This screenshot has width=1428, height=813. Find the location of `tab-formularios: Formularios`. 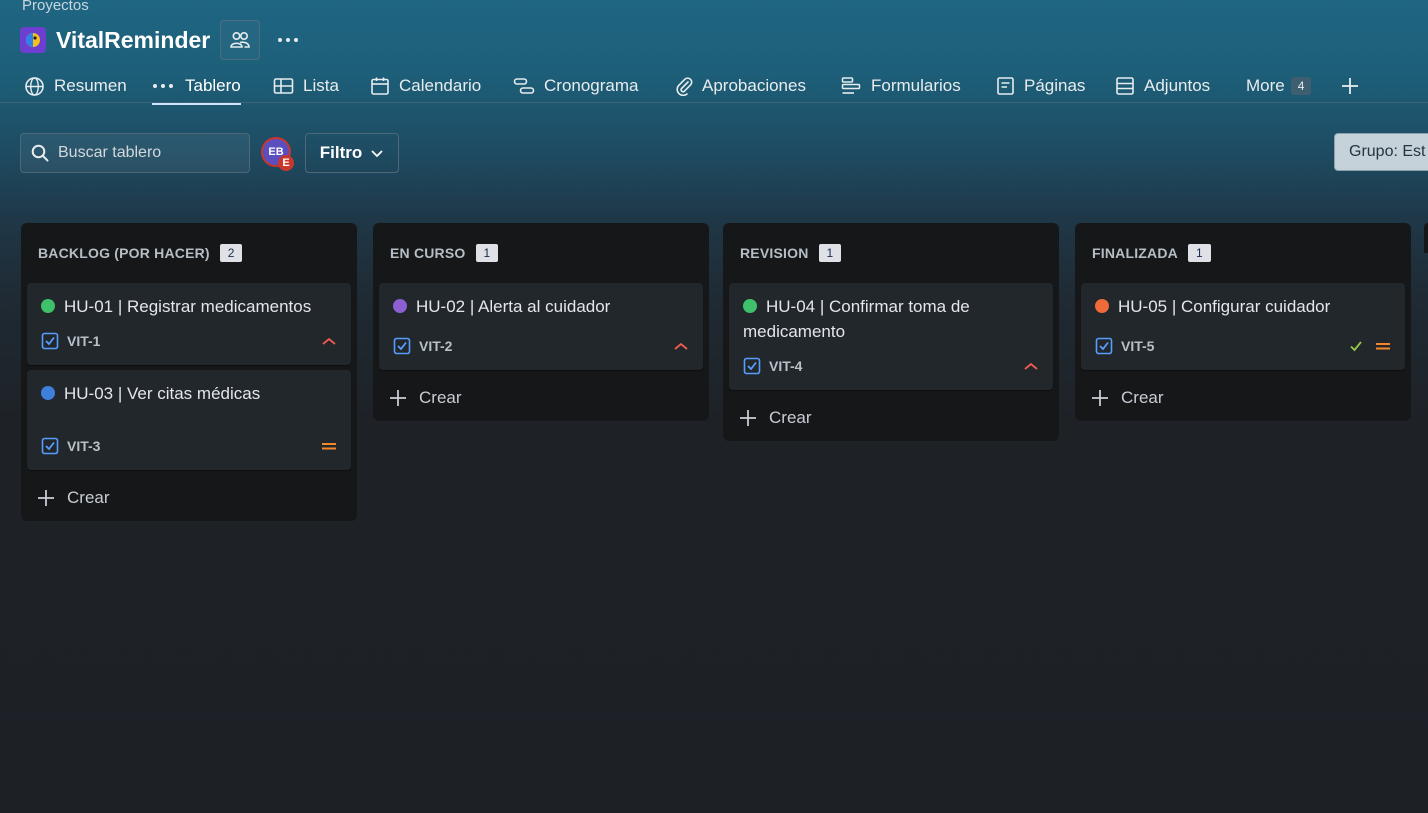

tab-formularios: Formularios is located at coordinates (901, 86).